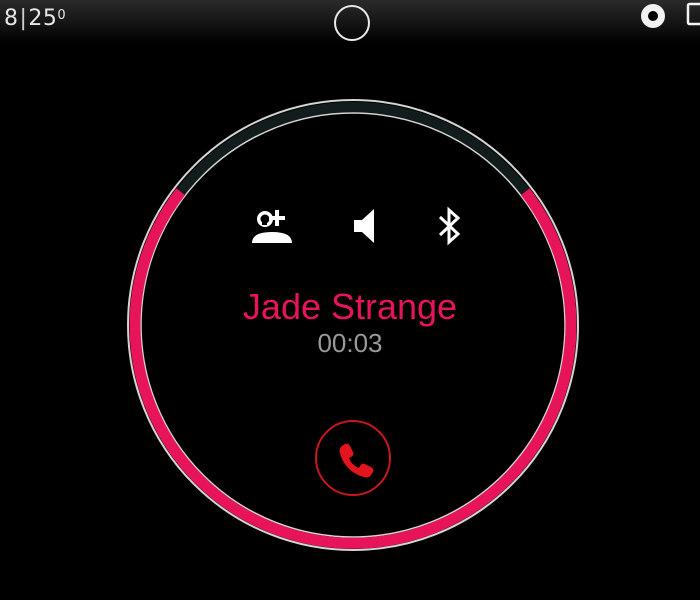 The height and width of the screenshot is (600, 700). I want to click on caller-name: Jade Strange, so click(350, 306).